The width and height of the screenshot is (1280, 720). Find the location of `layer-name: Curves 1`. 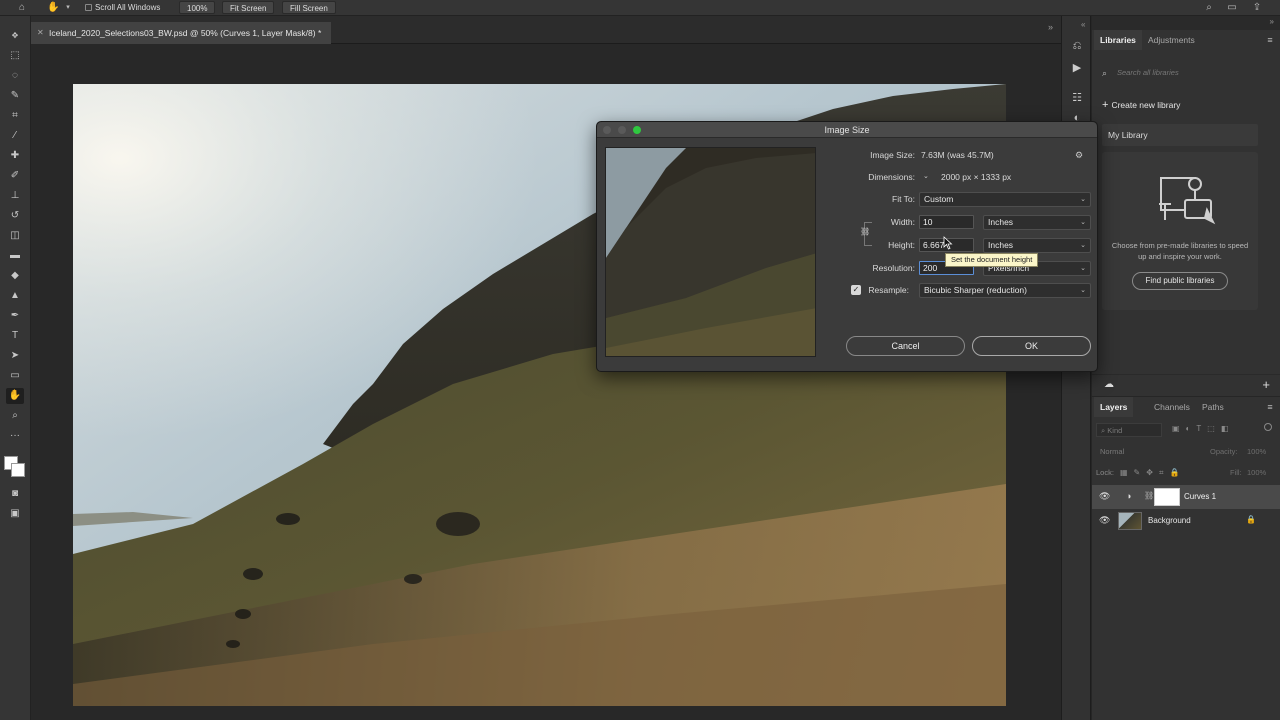

layer-name: Curves 1 is located at coordinates (1200, 497).